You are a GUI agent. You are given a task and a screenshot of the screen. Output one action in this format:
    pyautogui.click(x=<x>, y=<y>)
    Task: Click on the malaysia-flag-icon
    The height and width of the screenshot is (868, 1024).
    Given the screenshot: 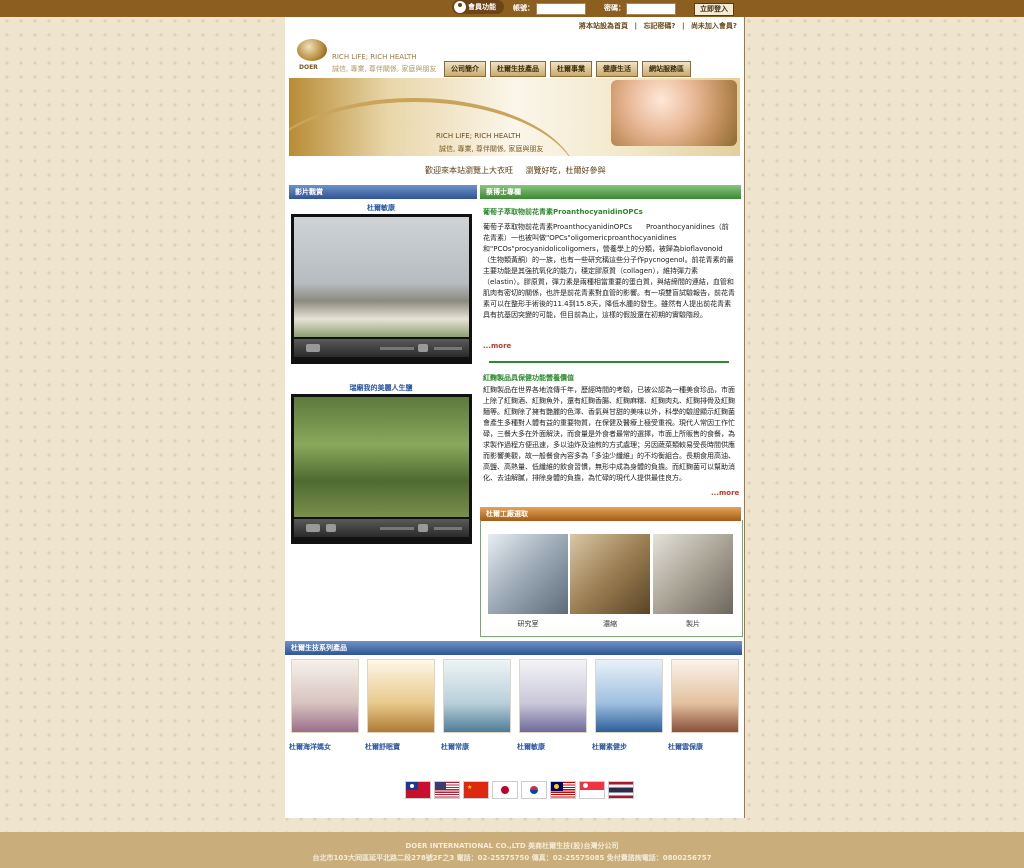 What is the action you would take?
    pyautogui.click(x=563, y=790)
    